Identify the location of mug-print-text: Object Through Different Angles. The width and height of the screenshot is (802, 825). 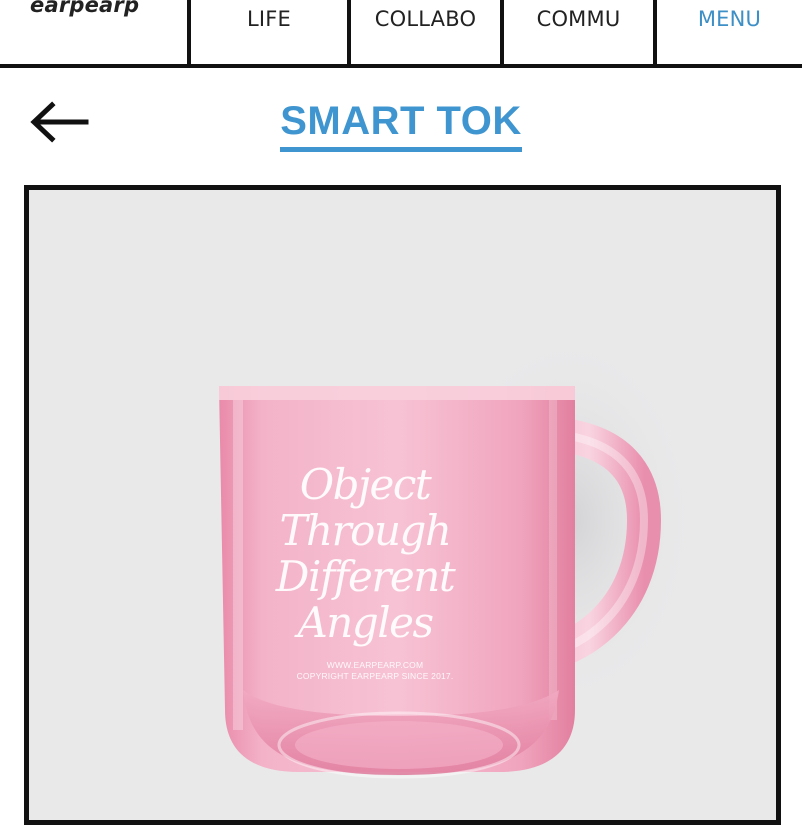
(365, 554).